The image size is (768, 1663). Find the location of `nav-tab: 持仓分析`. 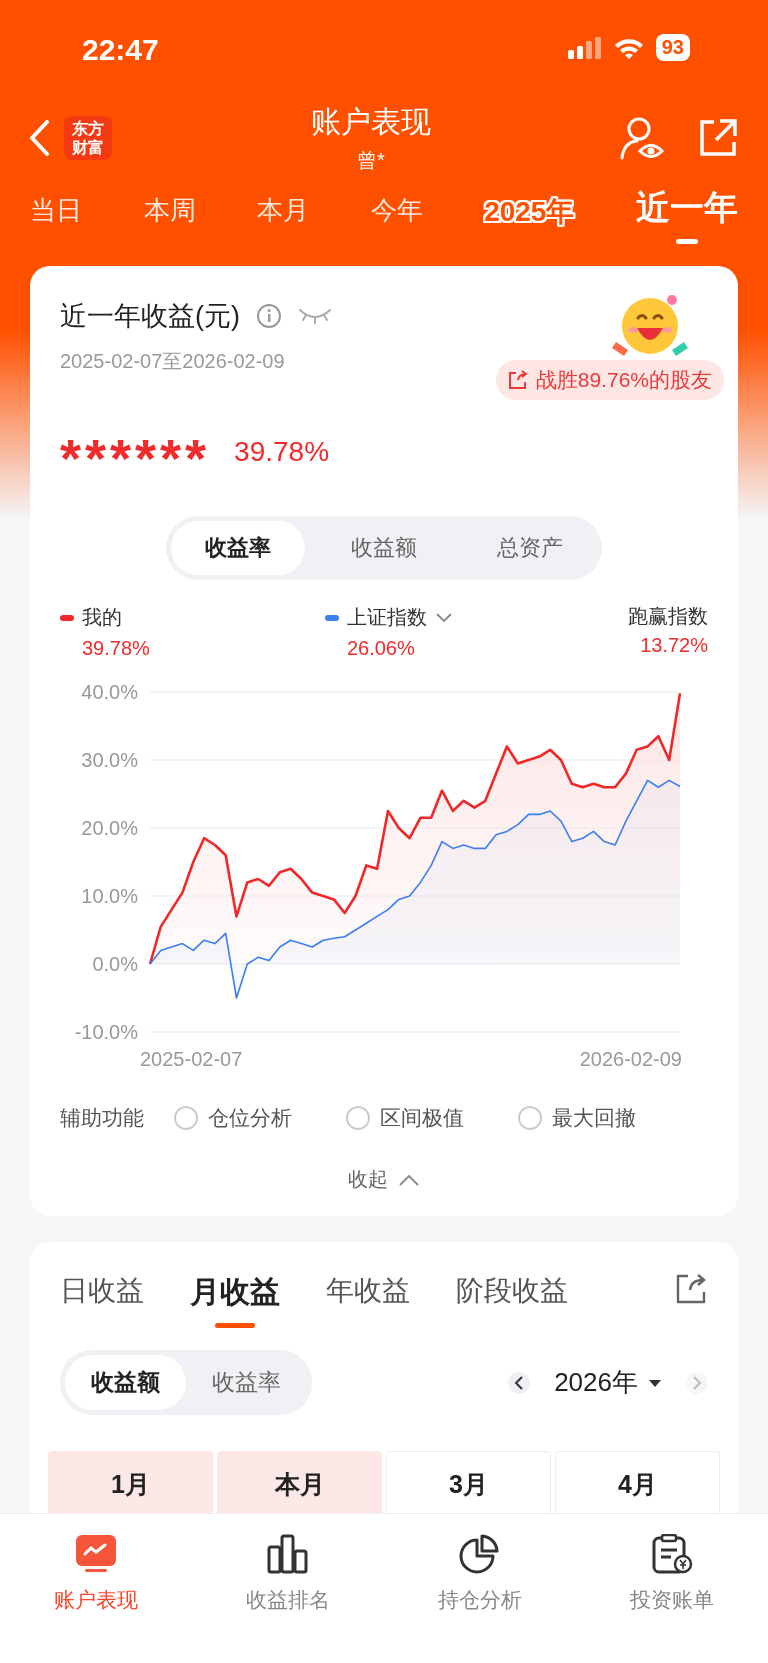

nav-tab: 持仓分析 is located at coordinates (480, 1598).